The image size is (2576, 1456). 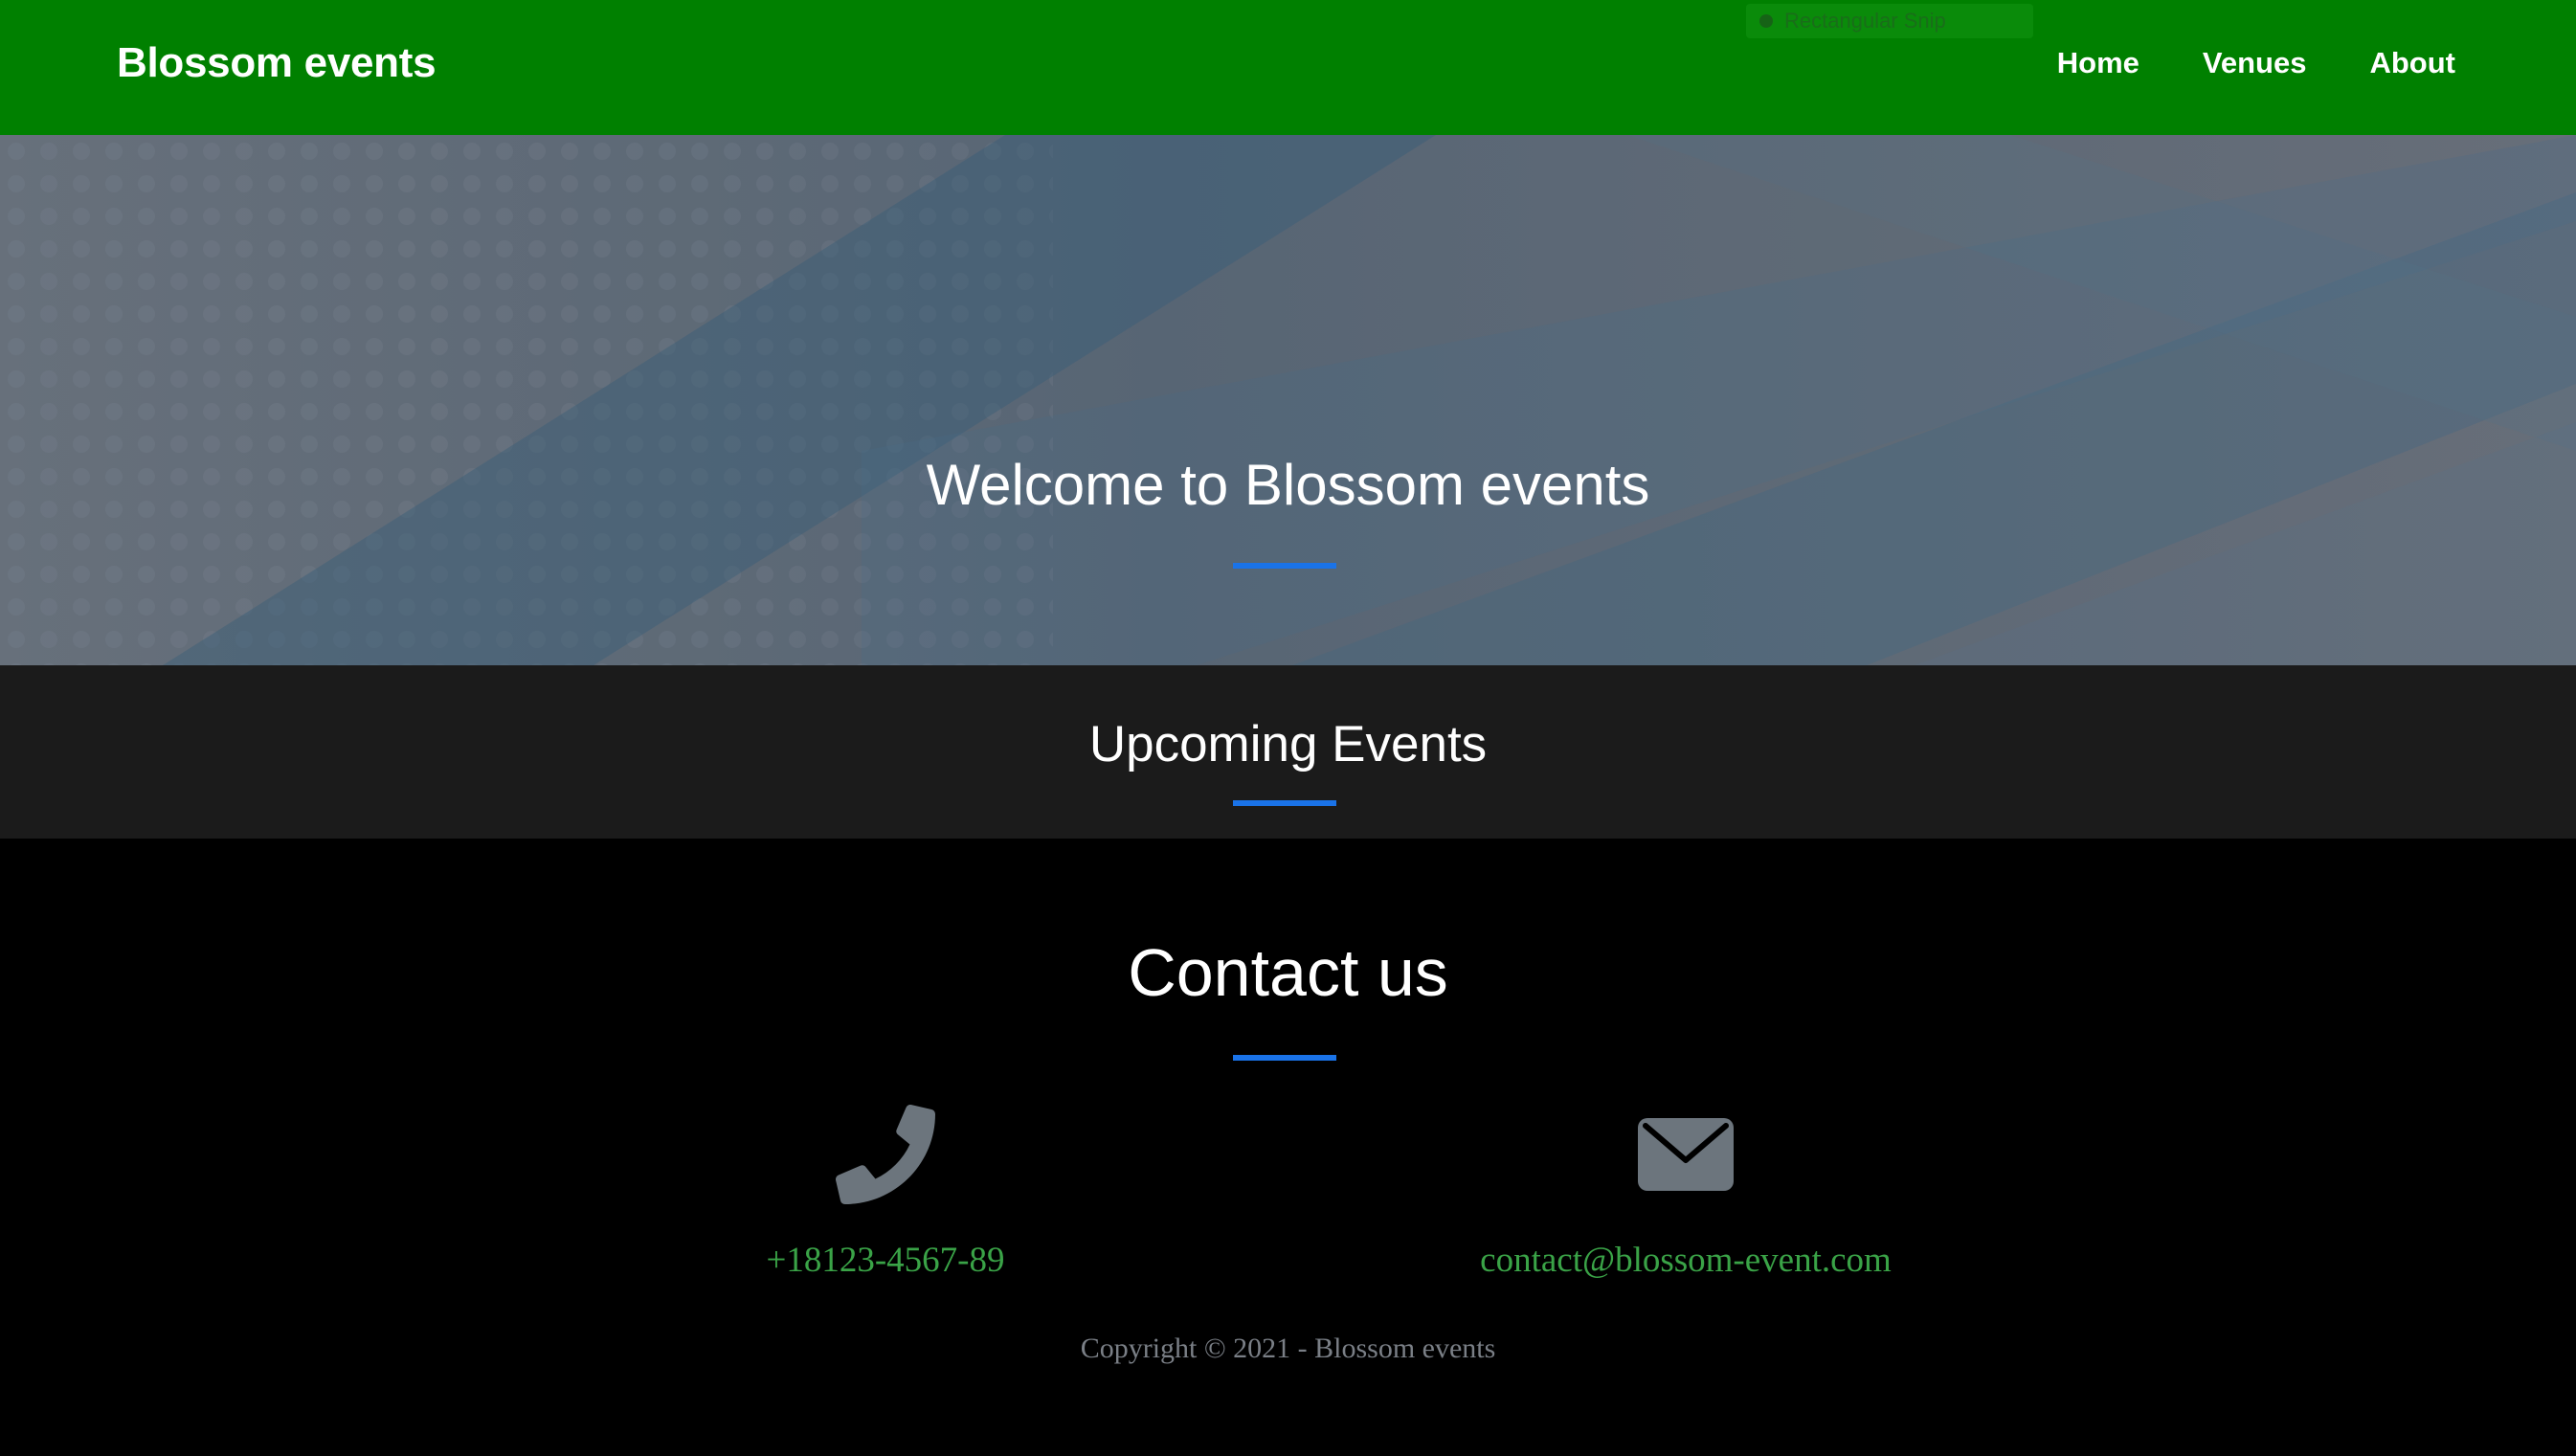 I want to click on snip-icon, so click(x=1766, y=21).